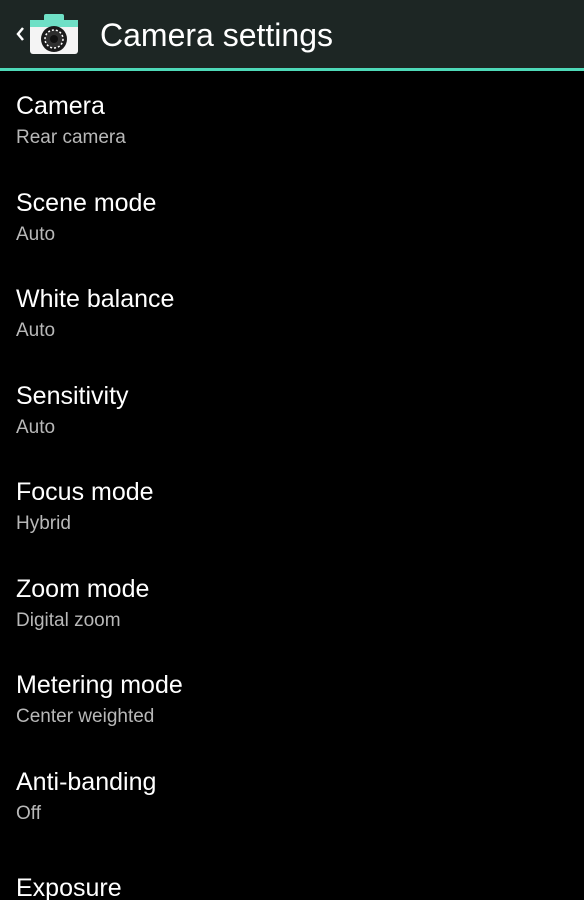 Image resolution: width=584 pixels, height=900 pixels. What do you see at coordinates (95, 299) in the screenshot?
I see `setting-title: White balance` at bounding box center [95, 299].